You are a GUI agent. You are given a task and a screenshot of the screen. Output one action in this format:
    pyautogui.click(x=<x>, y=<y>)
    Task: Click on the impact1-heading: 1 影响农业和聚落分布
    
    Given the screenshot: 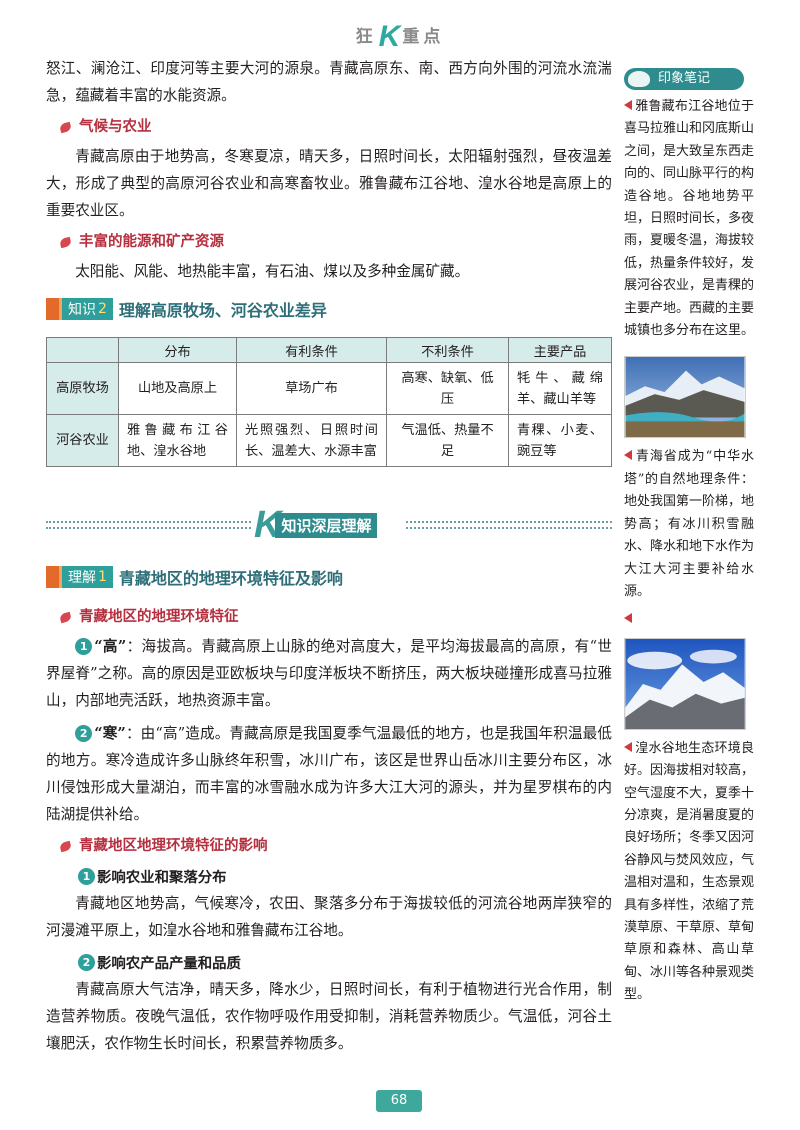 What is the action you would take?
    pyautogui.click(x=345, y=876)
    